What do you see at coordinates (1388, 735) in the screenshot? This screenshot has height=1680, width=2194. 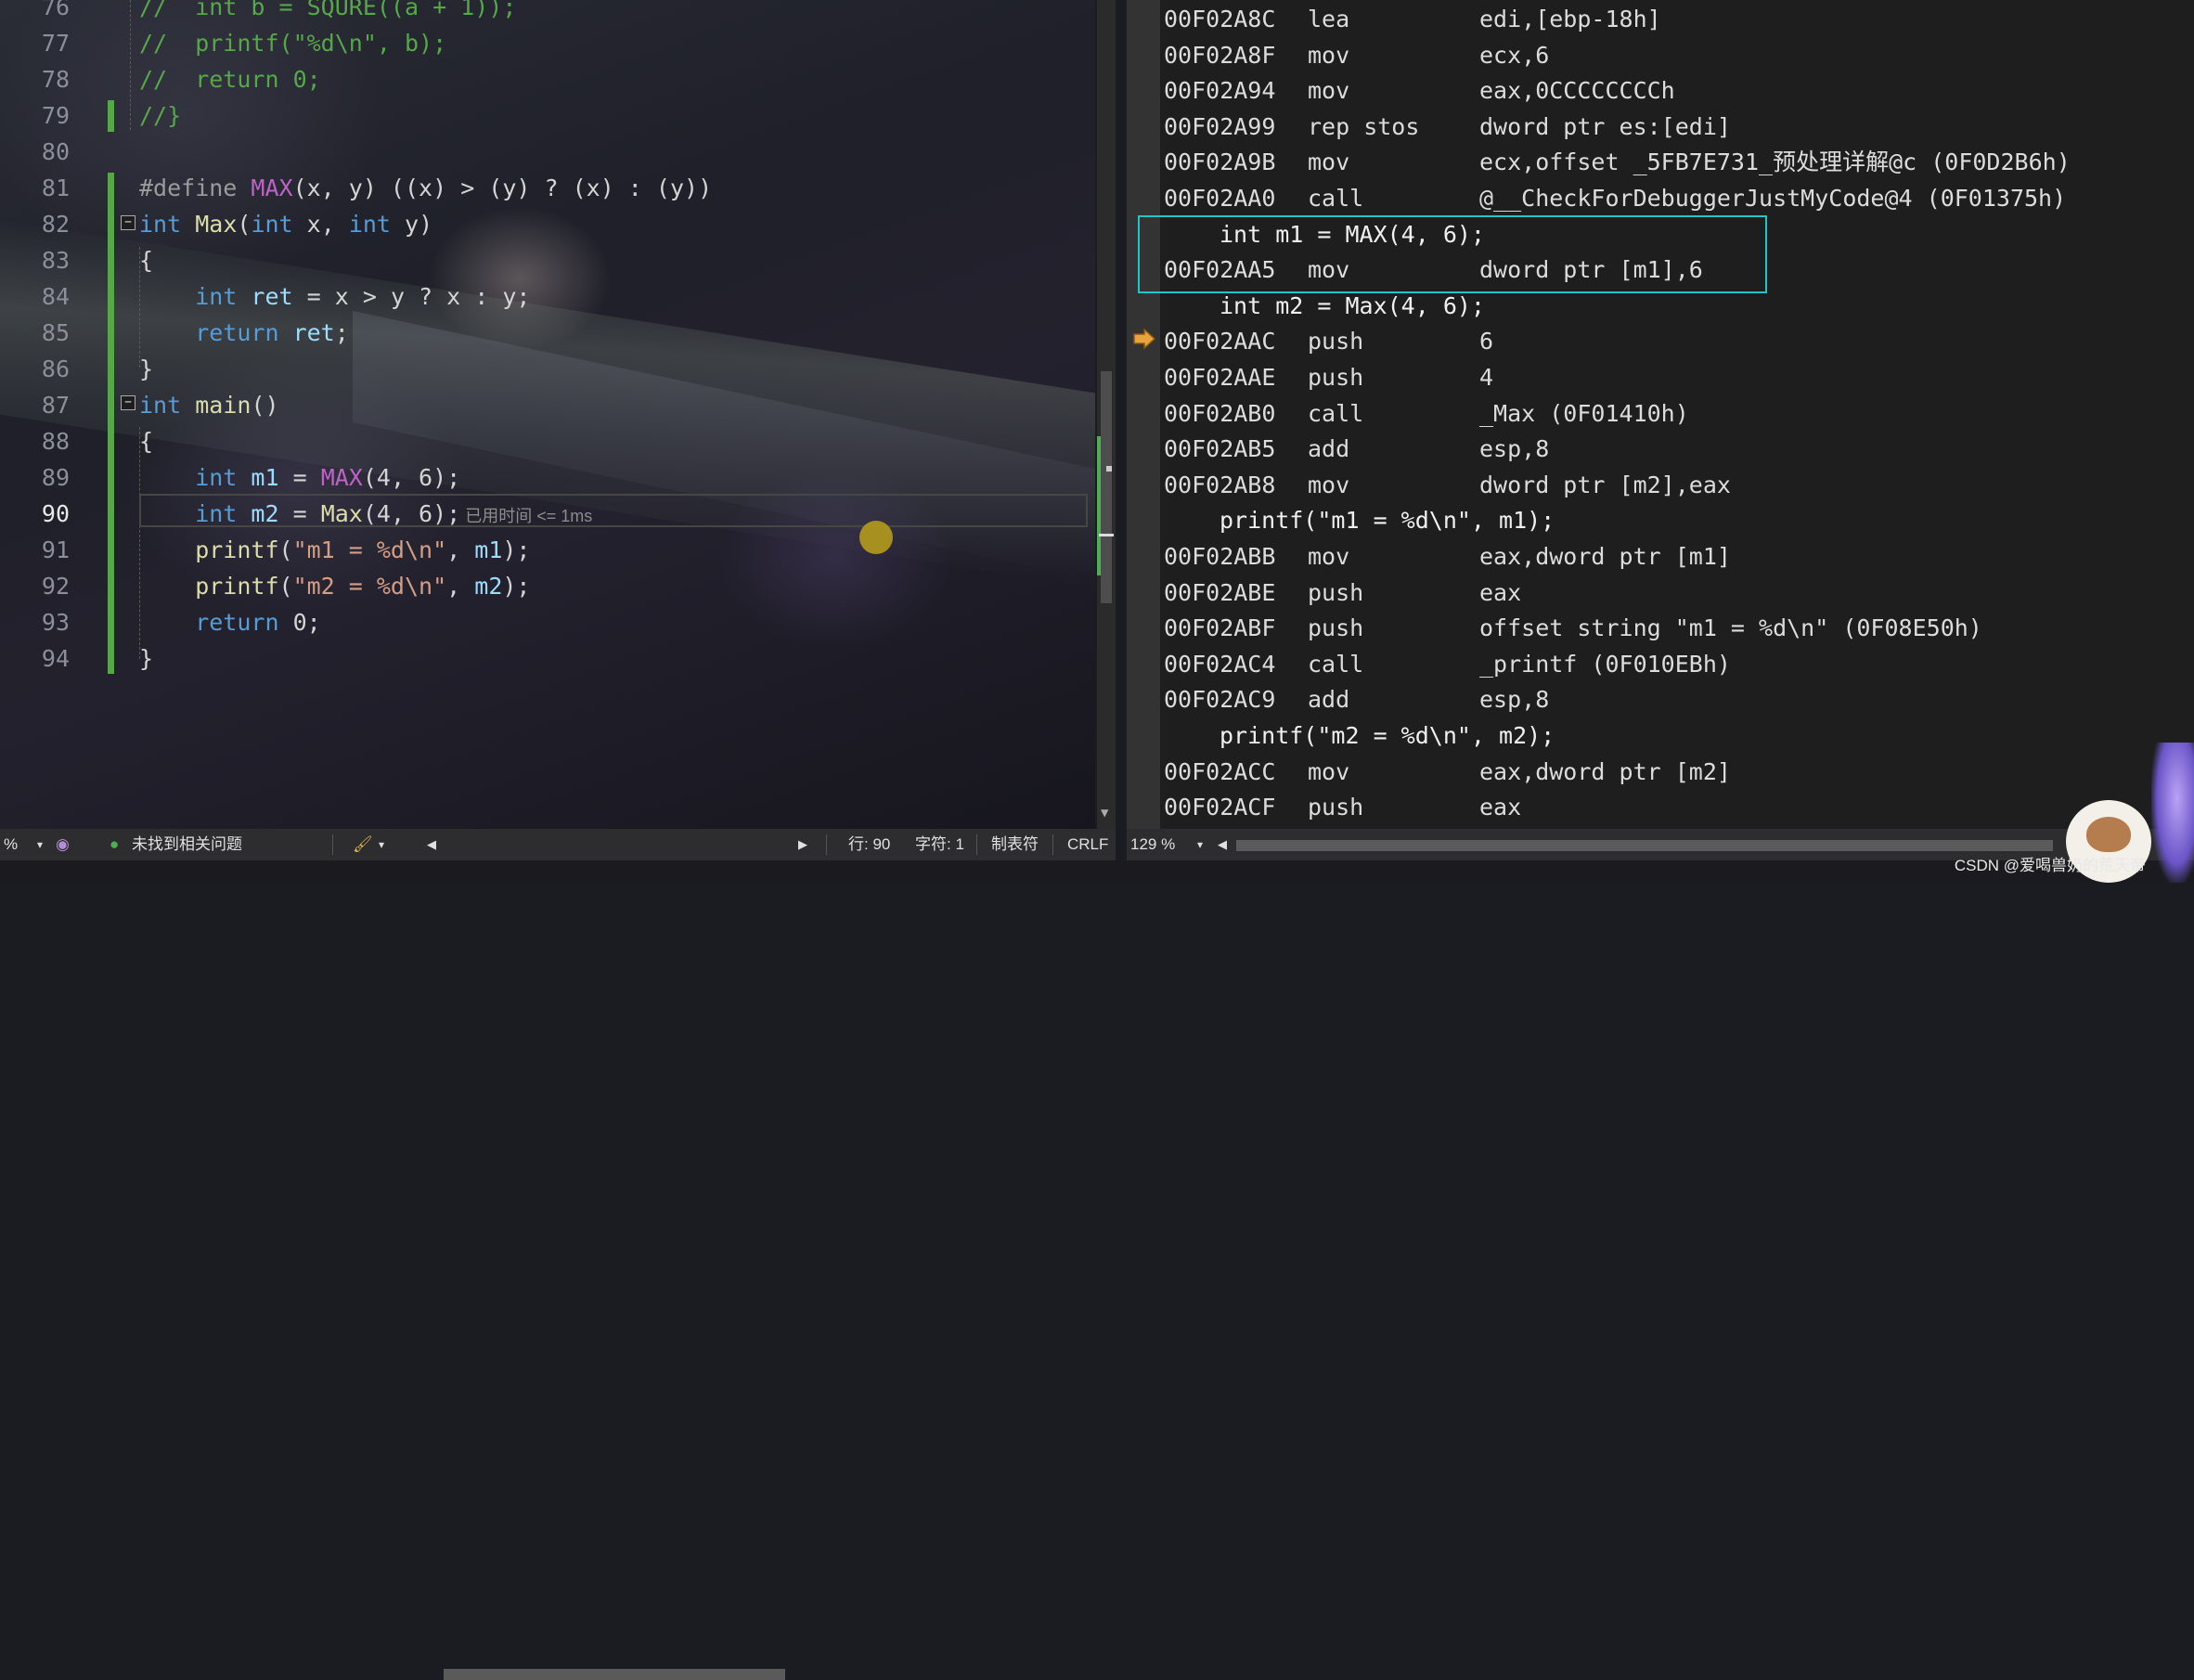 I see `source-text: printf("m2 = %d\n", m2);` at bounding box center [1388, 735].